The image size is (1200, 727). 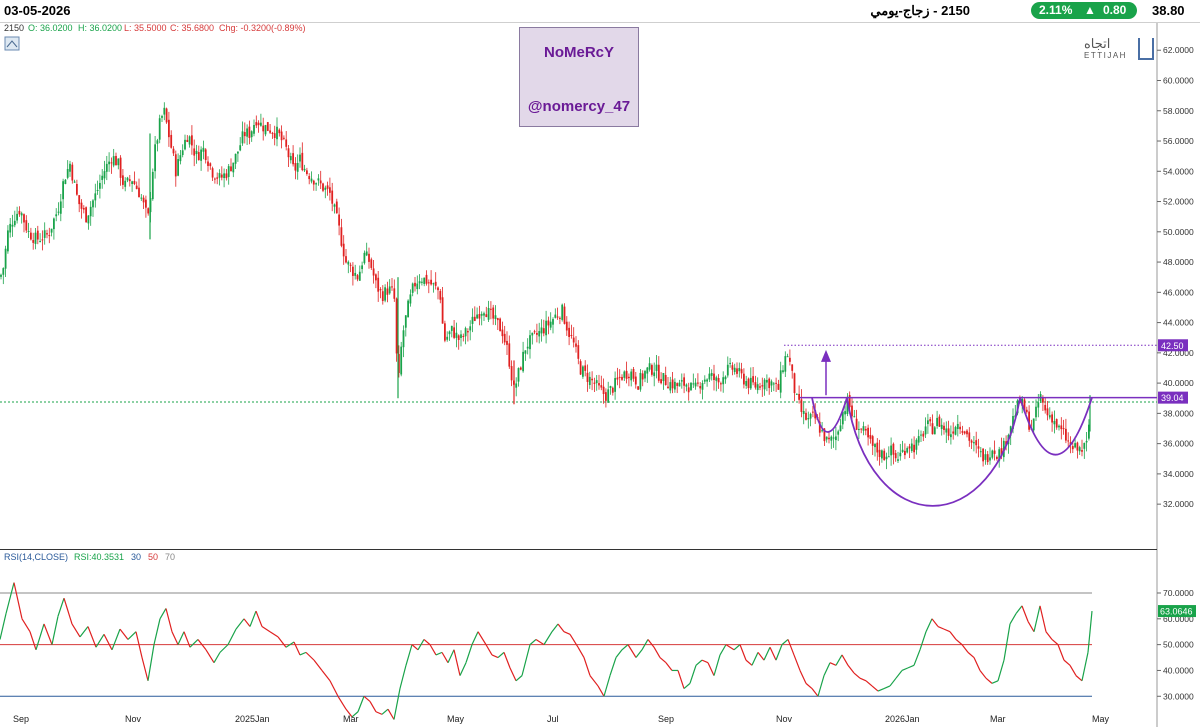 What do you see at coordinates (1172, 398) in the screenshot?
I see `price-marker-label: 39.04` at bounding box center [1172, 398].